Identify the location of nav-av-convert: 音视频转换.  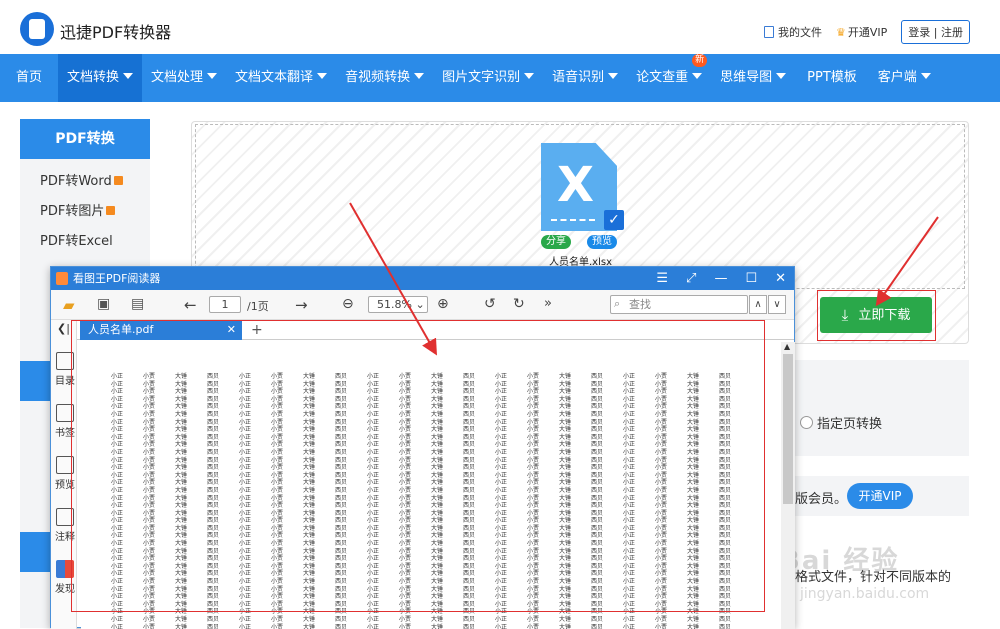
(384, 78).